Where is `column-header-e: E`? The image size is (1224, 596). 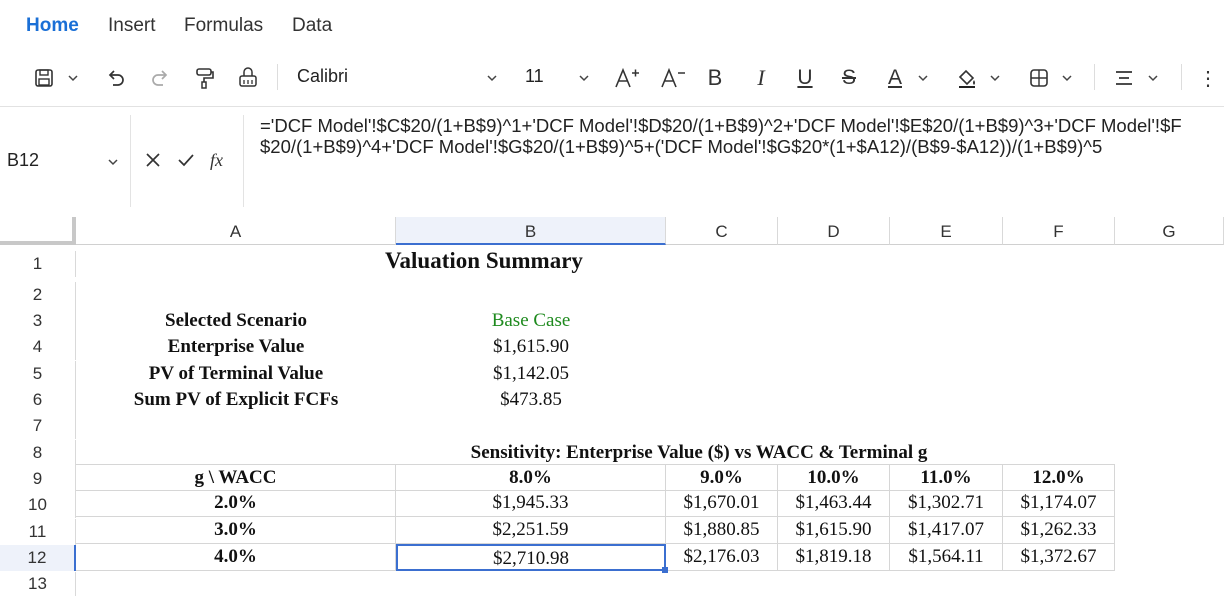 column-header-e: E is located at coordinates (946, 231).